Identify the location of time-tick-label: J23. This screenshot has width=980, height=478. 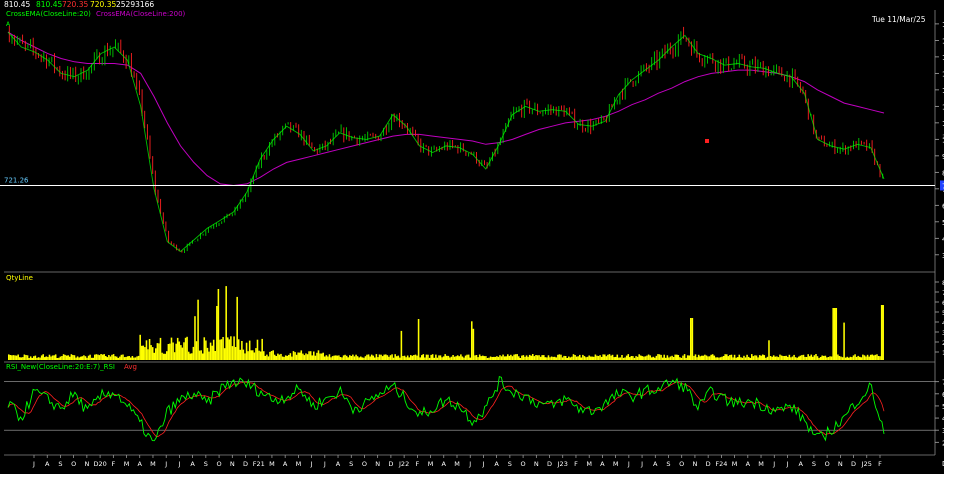
(562, 464).